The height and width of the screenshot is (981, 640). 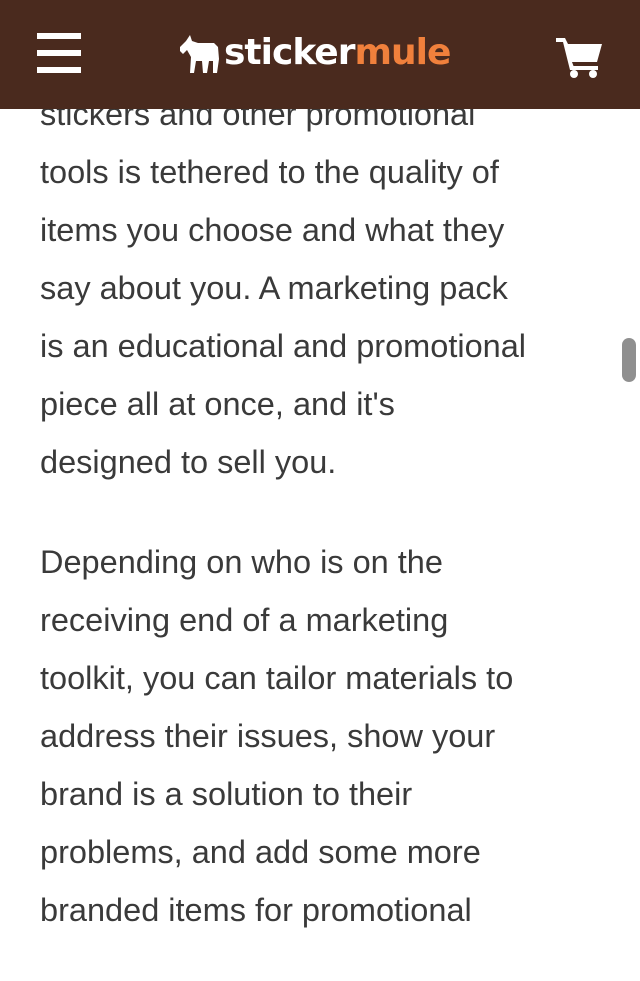 I want to click on logo-wordmark: stickermule, so click(x=337, y=53).